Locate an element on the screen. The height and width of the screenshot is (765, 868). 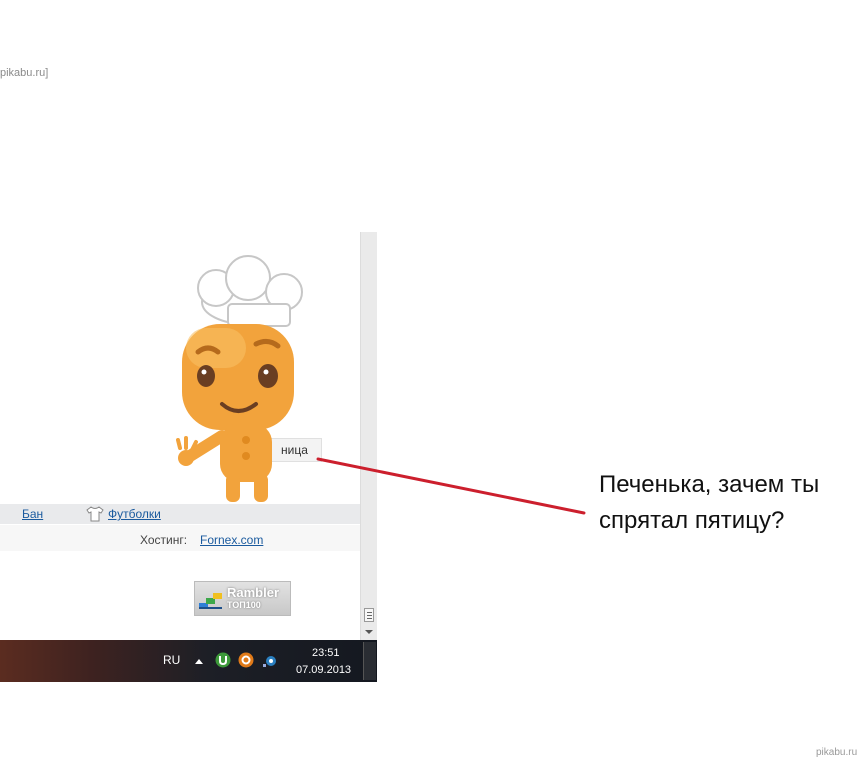
rambler-sub: ТОП100 is located at coordinates (244, 605).